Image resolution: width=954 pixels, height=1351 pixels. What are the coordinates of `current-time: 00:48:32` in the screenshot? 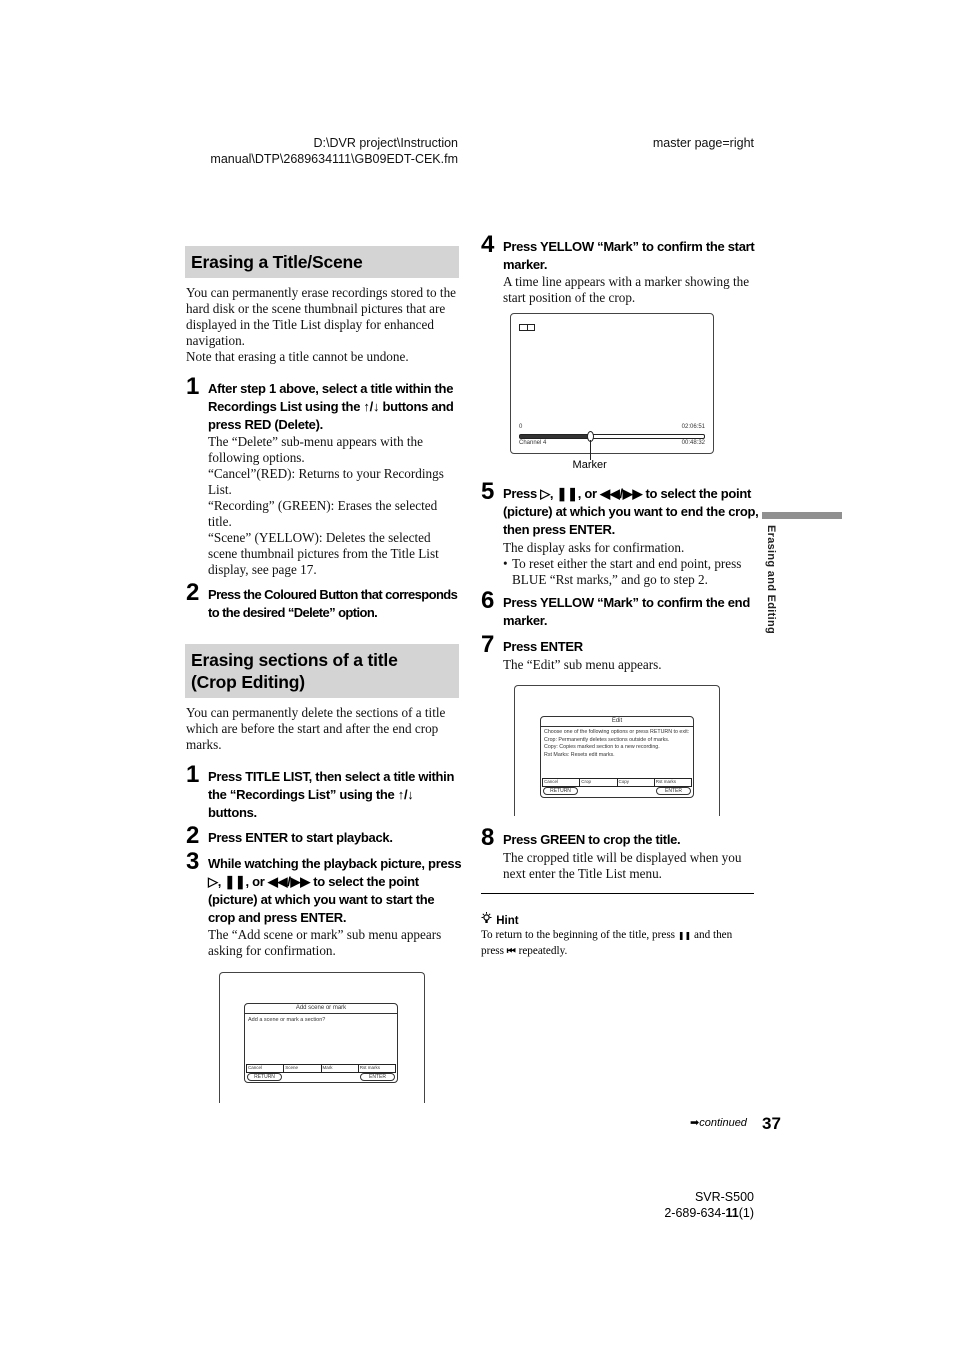 It's located at (693, 443).